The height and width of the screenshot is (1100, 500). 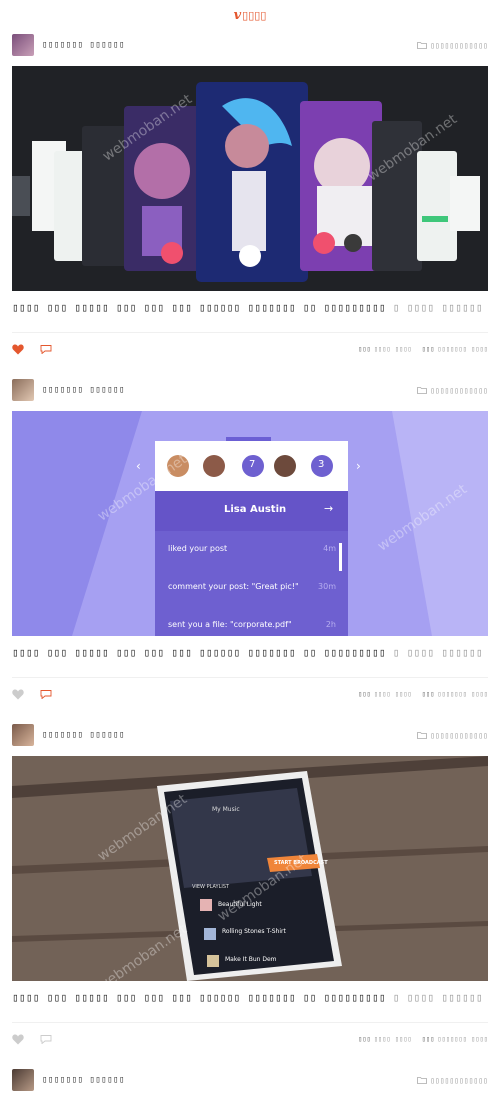 What do you see at coordinates (252, 464) in the screenshot?
I see `badge-count: 7` at bounding box center [252, 464].